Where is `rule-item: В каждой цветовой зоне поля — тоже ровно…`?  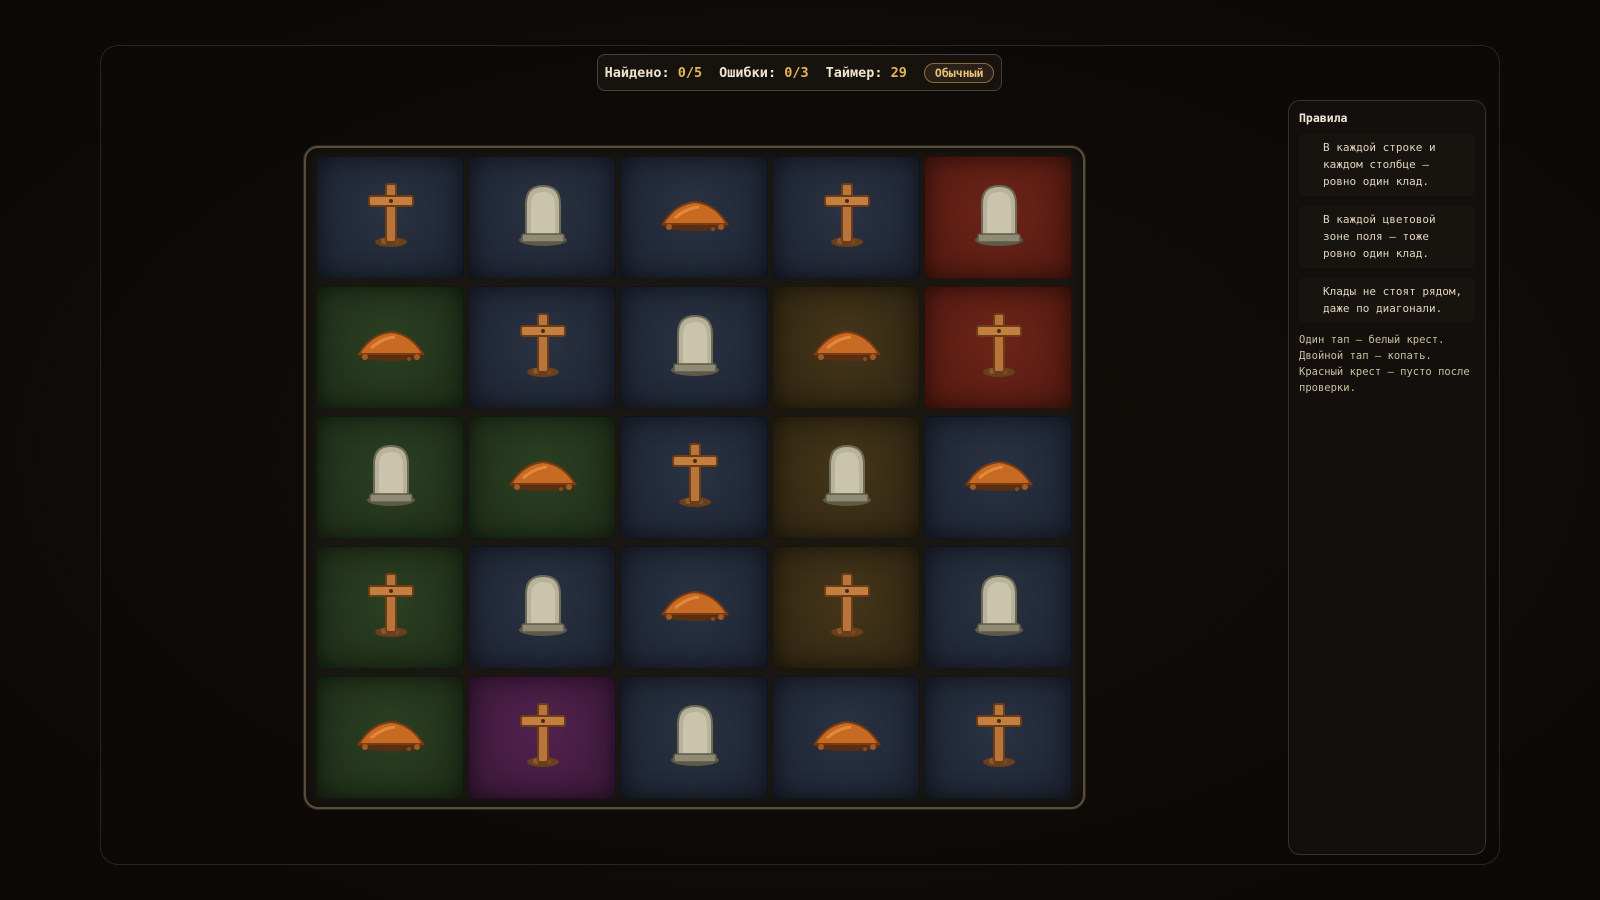 rule-item: В каждой цветовой зоне поля — тоже ровно… is located at coordinates (1387, 236).